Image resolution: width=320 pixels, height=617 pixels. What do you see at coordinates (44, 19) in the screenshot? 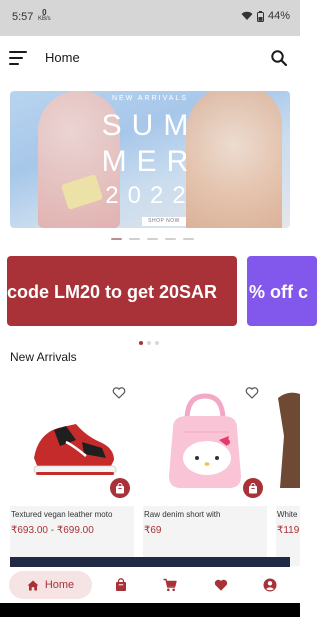
I see `network-speed-unit: KB/s` at bounding box center [44, 19].